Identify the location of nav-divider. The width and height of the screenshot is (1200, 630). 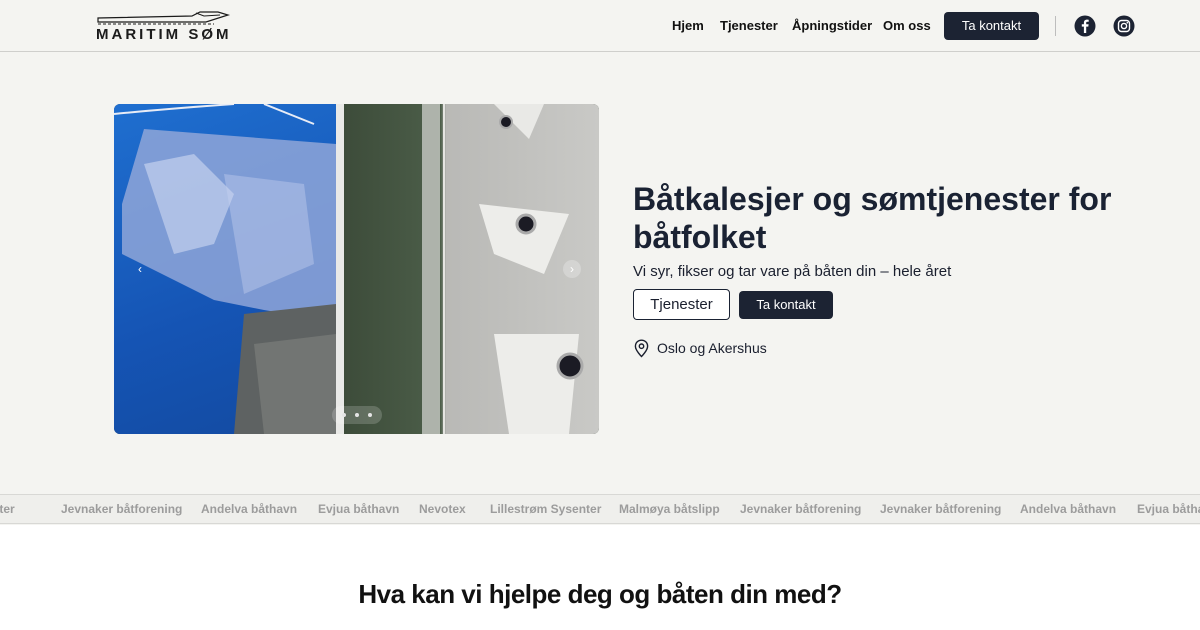
(1055, 26).